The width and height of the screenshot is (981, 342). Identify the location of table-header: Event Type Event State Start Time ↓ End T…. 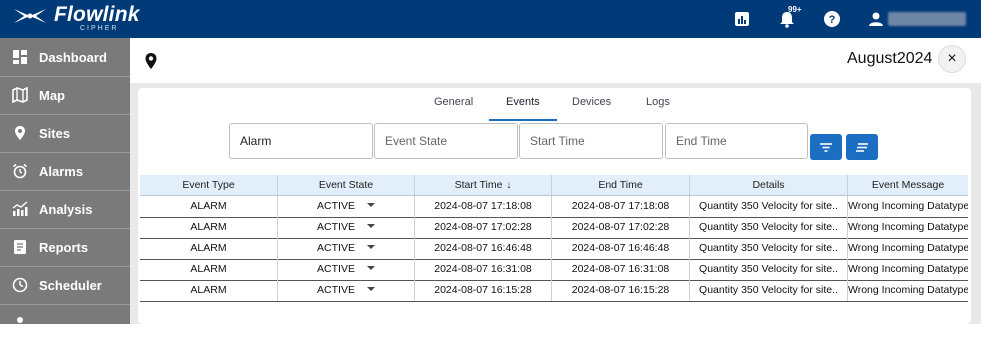
(554, 185).